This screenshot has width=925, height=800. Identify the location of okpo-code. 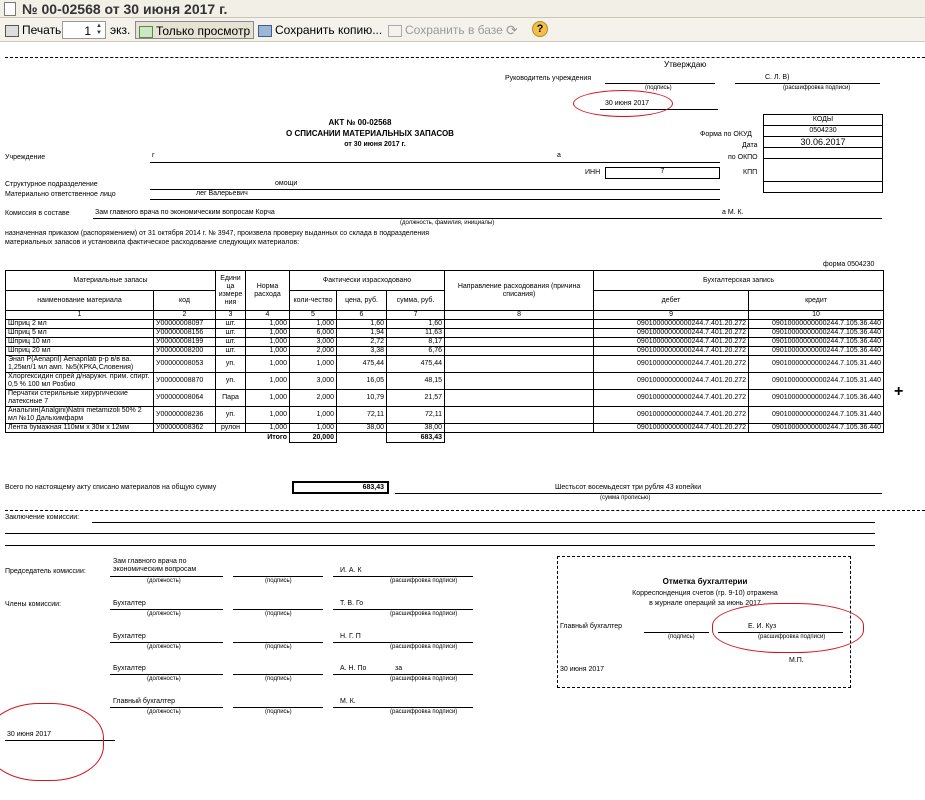
(823, 153).